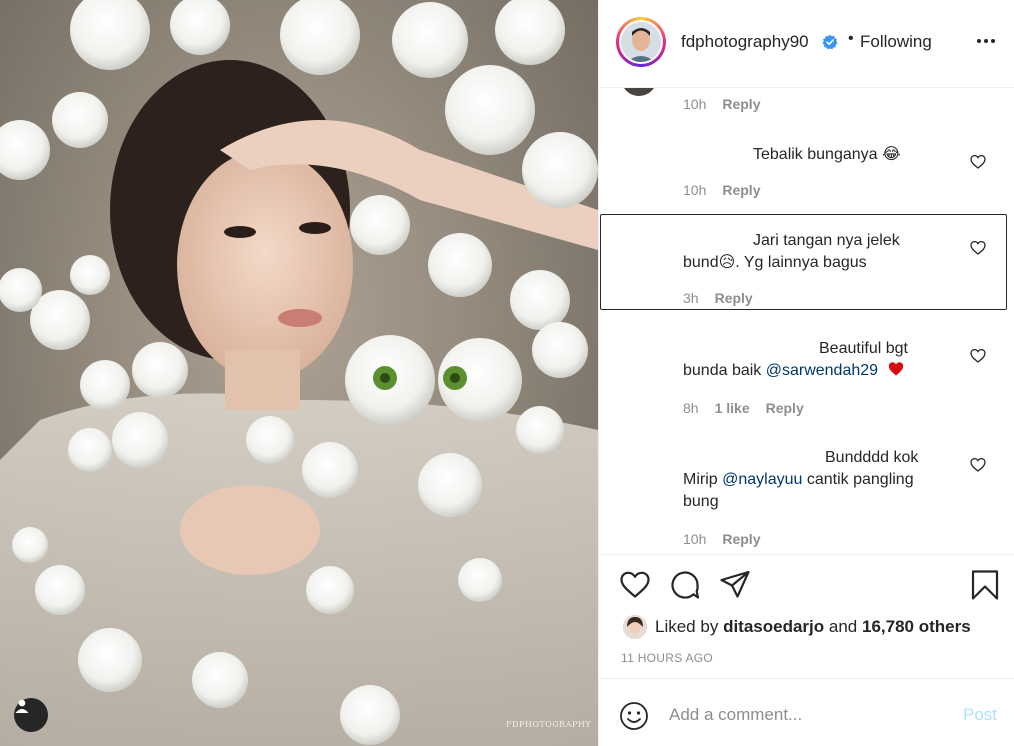 The image size is (1014, 746). What do you see at coordinates (549, 724) in the screenshot?
I see `photo-watermark: FDPHOTOGRAPHY` at bounding box center [549, 724].